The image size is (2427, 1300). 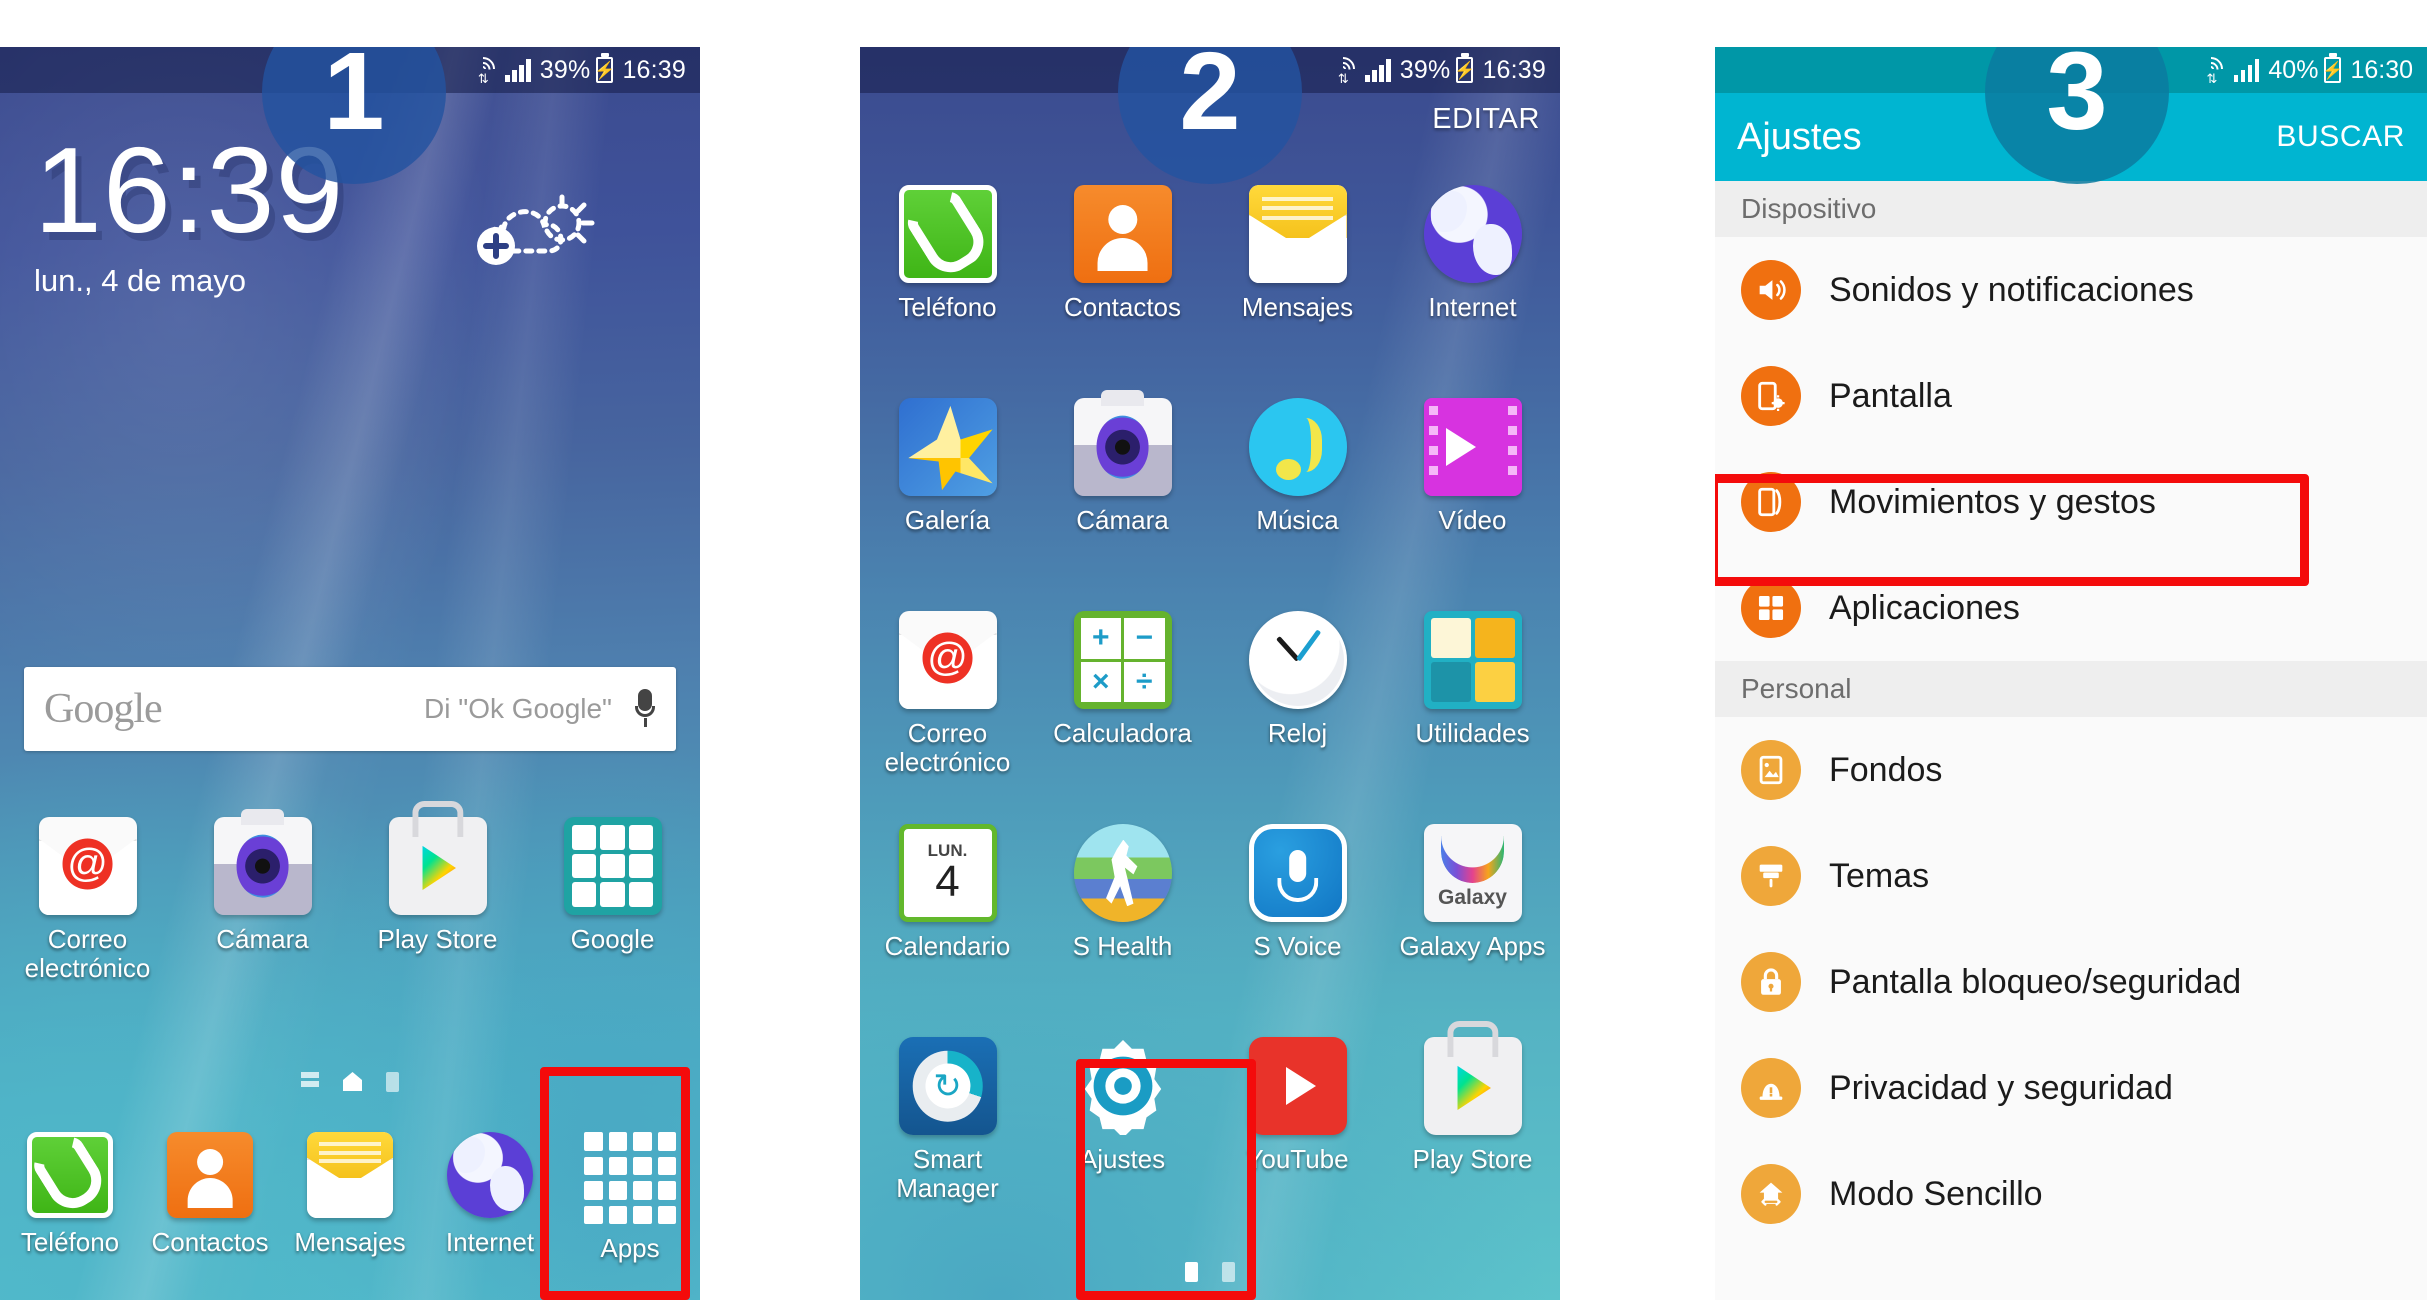 What do you see at coordinates (70, 1242) in the screenshot?
I see `dock-label: Teléfono` at bounding box center [70, 1242].